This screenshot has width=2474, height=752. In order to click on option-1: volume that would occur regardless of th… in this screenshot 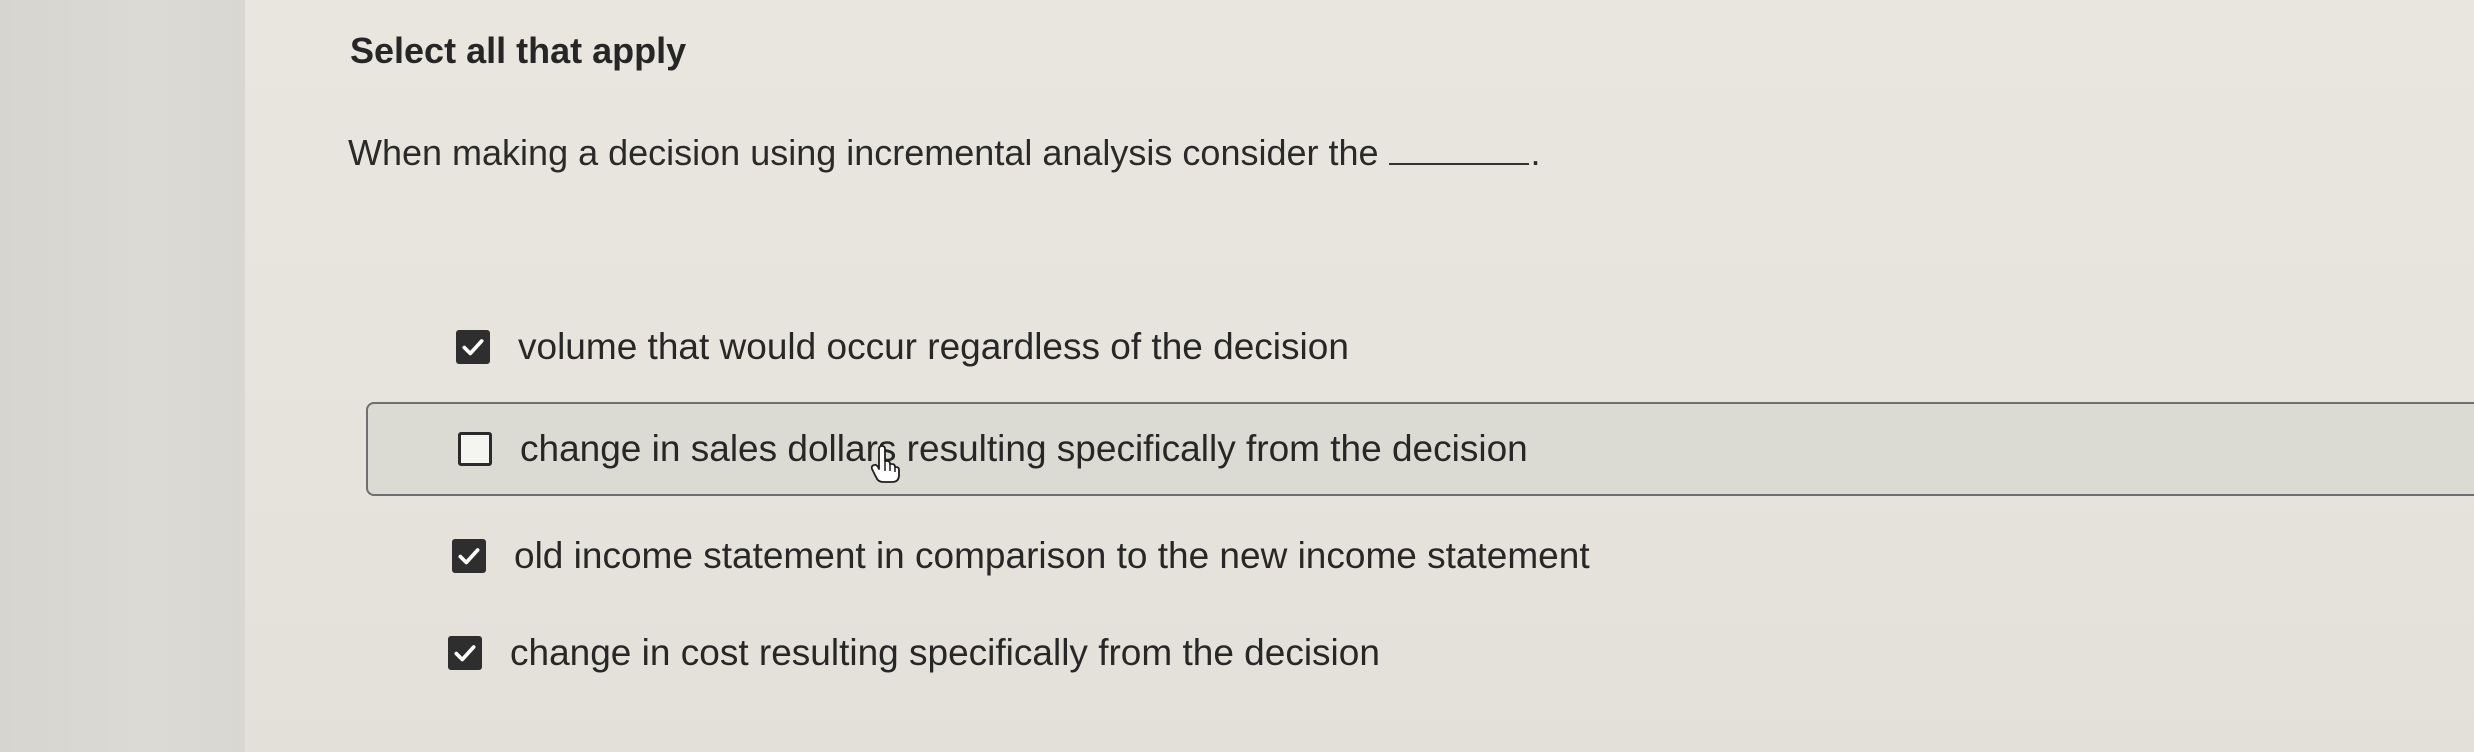, I will do `click(902, 347)`.